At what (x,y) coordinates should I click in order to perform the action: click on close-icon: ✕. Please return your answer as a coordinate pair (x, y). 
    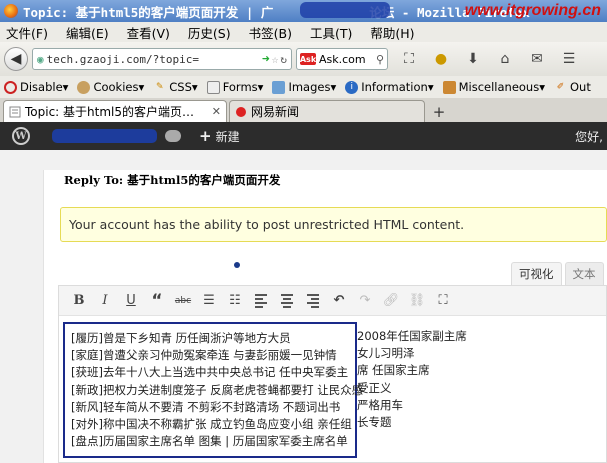
    Looking at the image, I should click on (216, 111).